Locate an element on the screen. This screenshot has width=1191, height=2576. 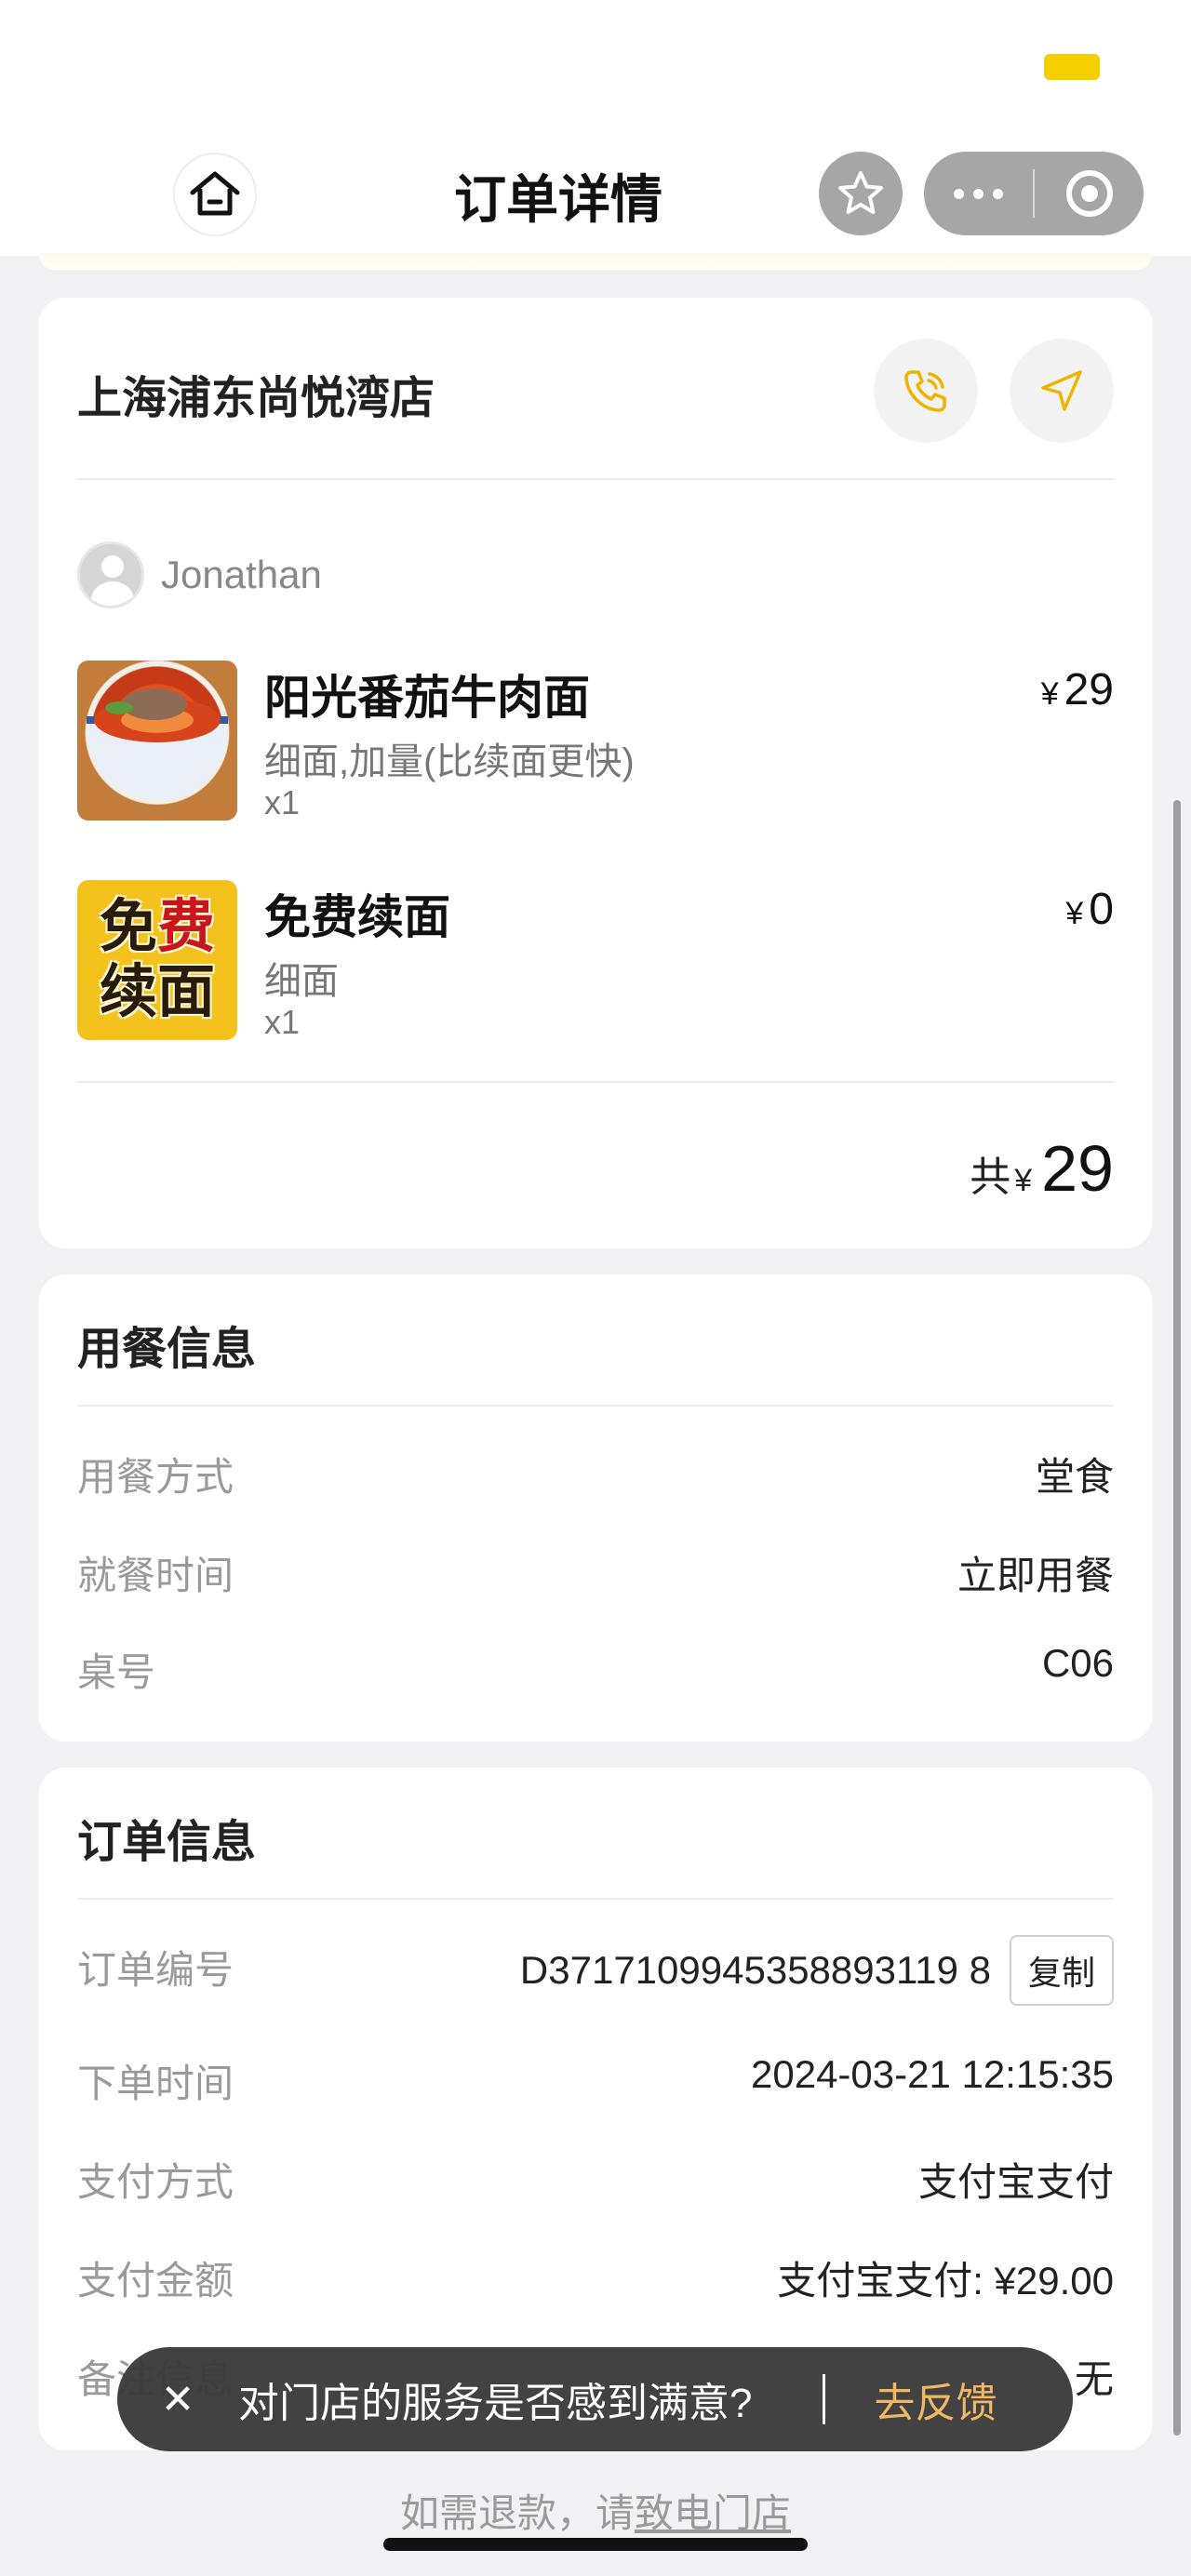
info-row: 支付方式 支付宝支付 is located at coordinates (595, 2182).